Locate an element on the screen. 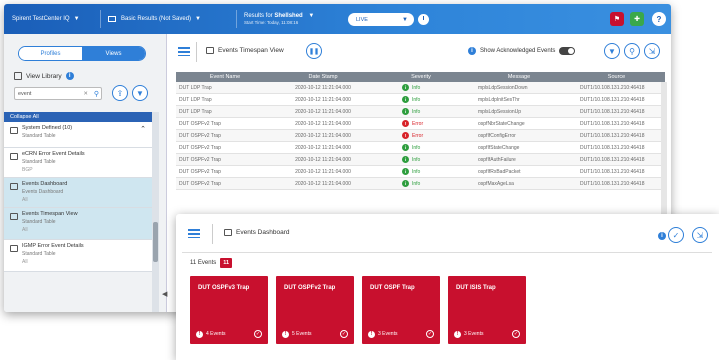 This screenshot has width=719, height=360. event-tile: DUT OSPFv3 Trap! 4 Events ✓ is located at coordinates (229, 310).